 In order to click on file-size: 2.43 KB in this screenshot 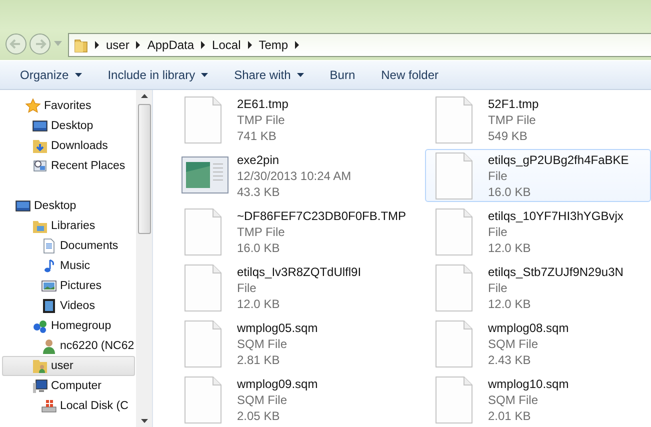, I will do `click(510, 360)`.